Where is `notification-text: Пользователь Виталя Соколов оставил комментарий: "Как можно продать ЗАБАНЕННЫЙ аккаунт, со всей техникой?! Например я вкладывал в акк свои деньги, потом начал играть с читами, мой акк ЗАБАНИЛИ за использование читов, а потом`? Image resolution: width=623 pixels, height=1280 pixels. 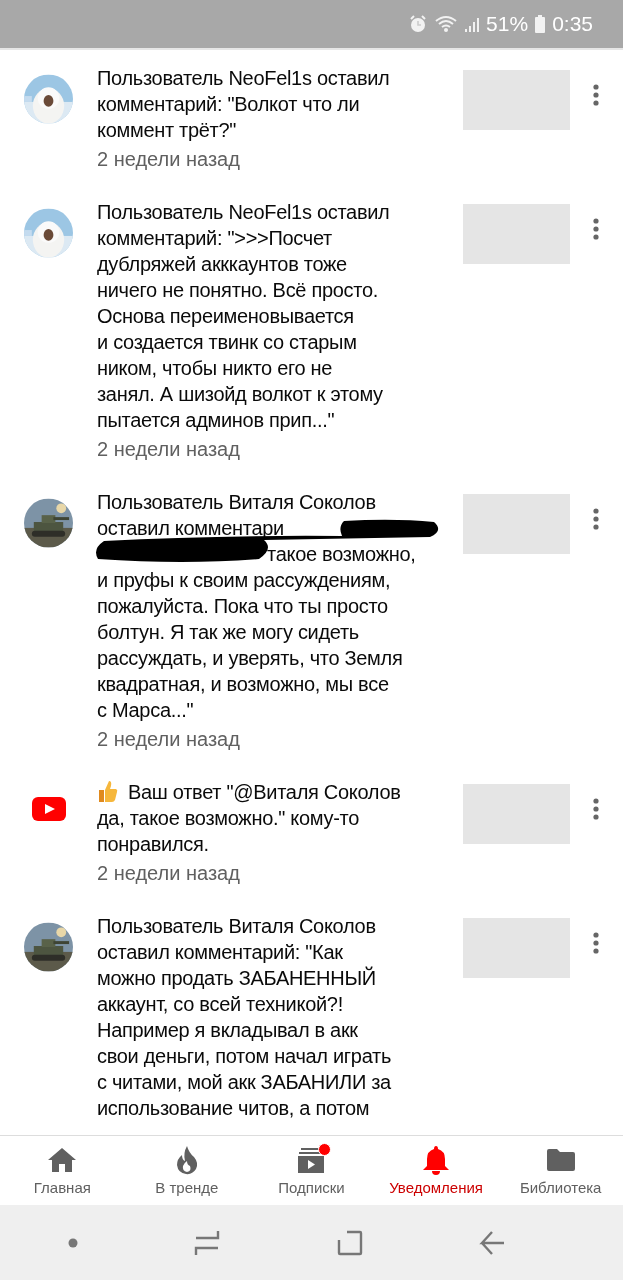 notification-text: Пользователь Виталя Соколов оставил комментарий: "Как можно продать ЗАБАНЕННЫЙ аккаунт, со всей техникой?! Например я вкладывал в акк свои деньги, потом начал играть с читами, мой акк ЗАБАНИЛИ за использование читов, а потом is located at coordinates (245, 1017).